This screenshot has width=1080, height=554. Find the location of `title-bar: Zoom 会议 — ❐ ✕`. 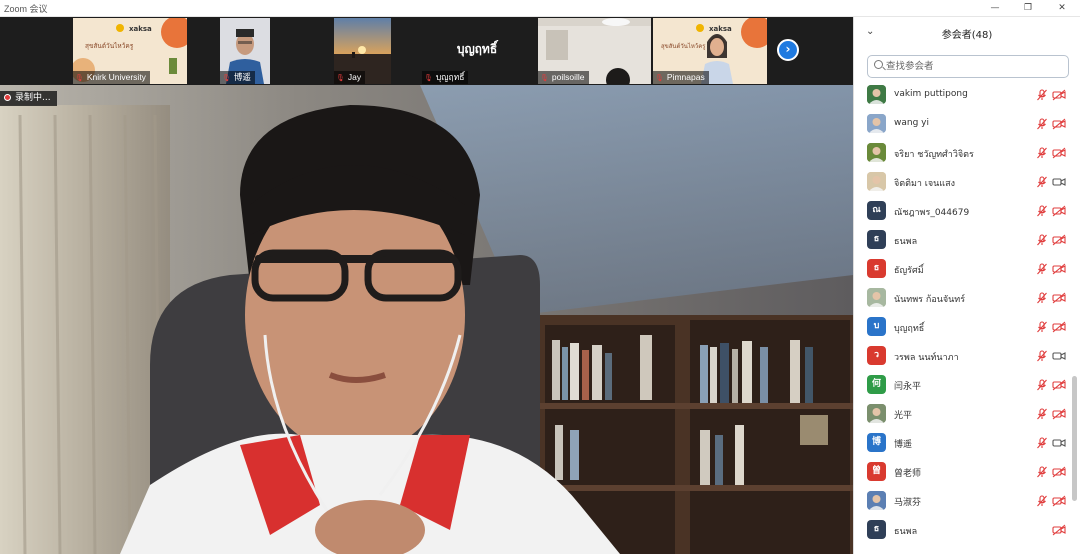

title-bar: Zoom 会议 — ❐ ✕ is located at coordinates (540, 8).